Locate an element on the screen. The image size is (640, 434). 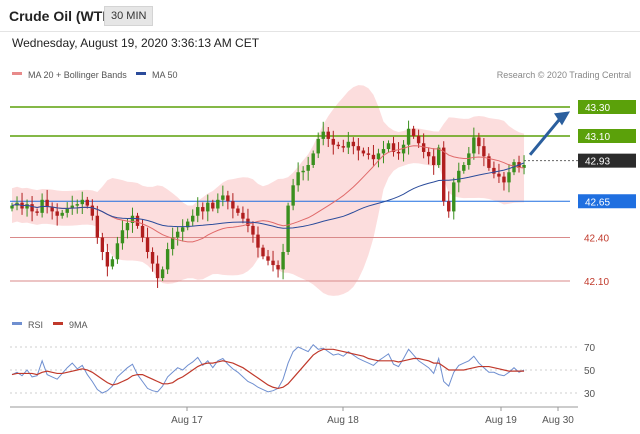
x-tick-label: Aug 30 is located at coordinates (558, 420).